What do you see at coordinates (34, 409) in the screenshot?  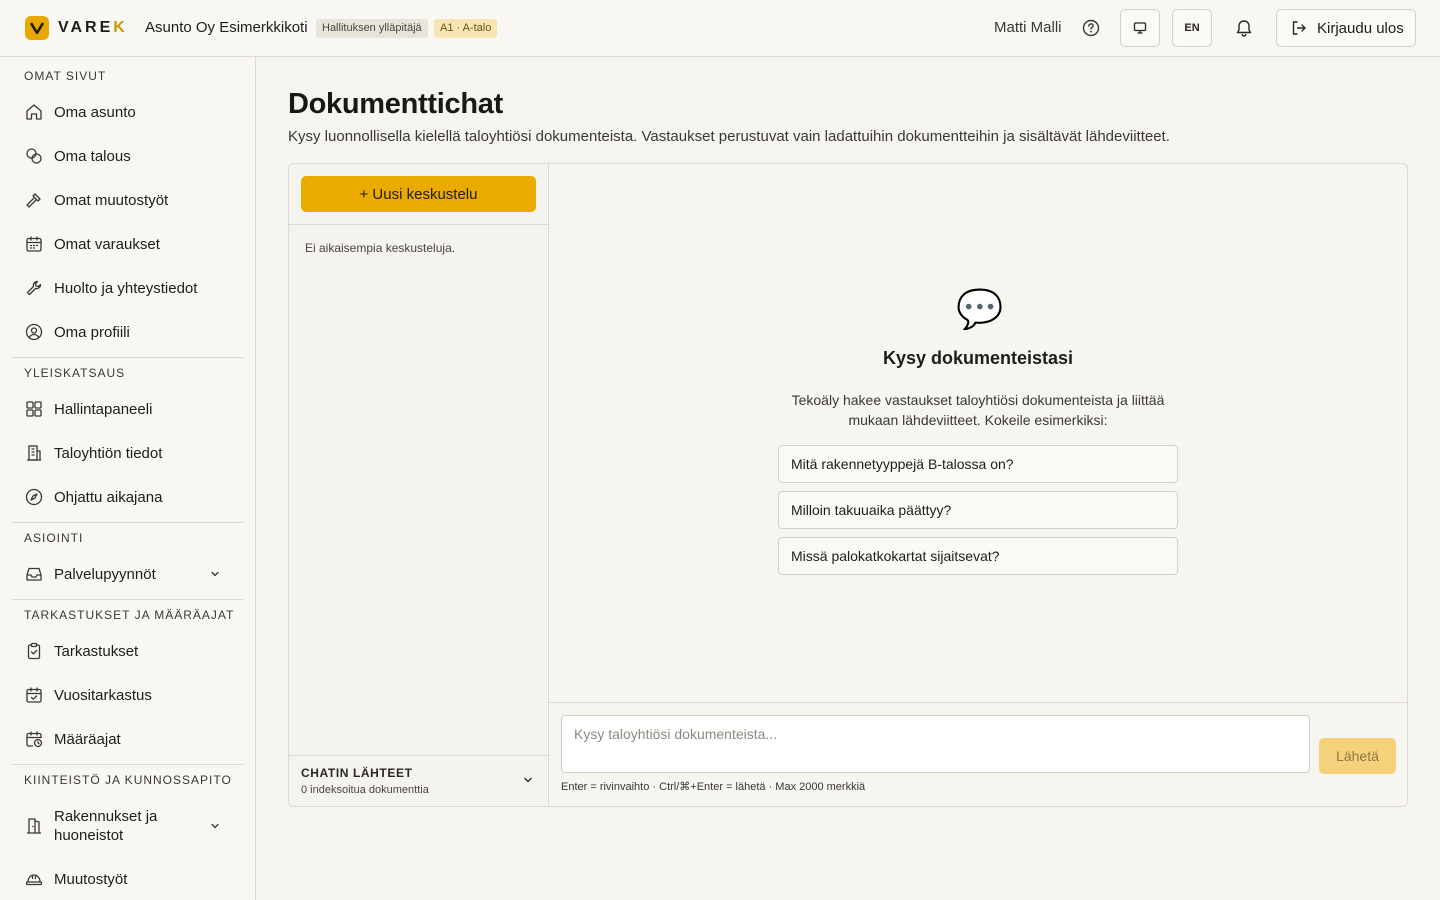 I see `dashboard-icon` at bounding box center [34, 409].